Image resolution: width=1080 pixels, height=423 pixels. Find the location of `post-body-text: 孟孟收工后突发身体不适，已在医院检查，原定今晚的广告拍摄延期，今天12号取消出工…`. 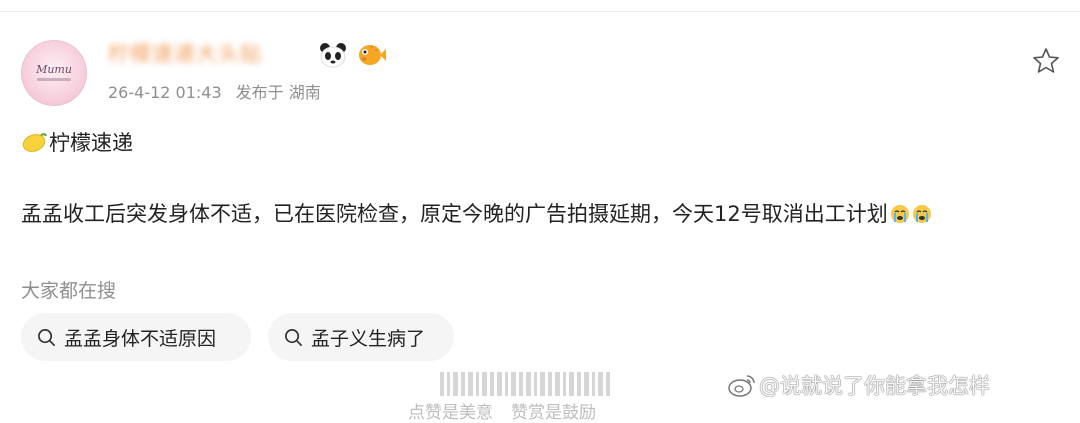

post-body-text: 孟孟收工后突发身体不适，已在医院检查，原定今晚的广告拍摄延期，今天12号取消出工… is located at coordinates (454, 214).